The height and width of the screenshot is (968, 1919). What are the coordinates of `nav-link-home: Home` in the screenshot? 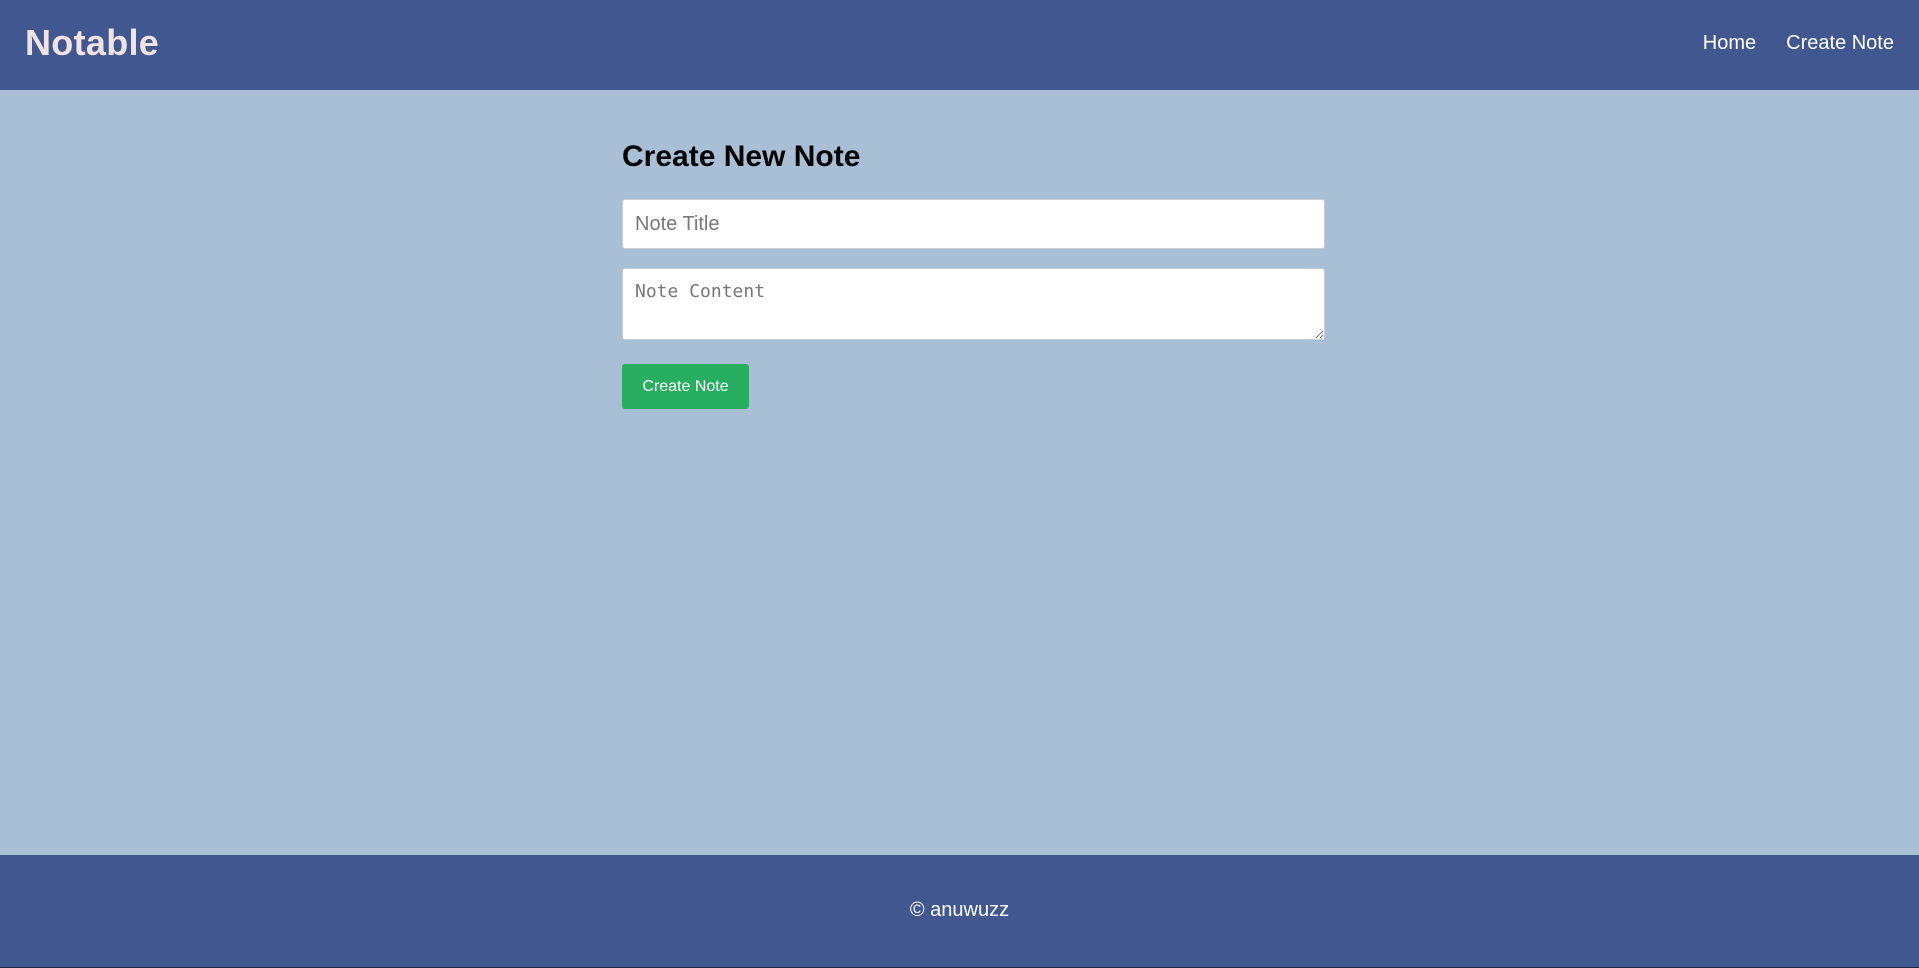 It's located at (1729, 43).